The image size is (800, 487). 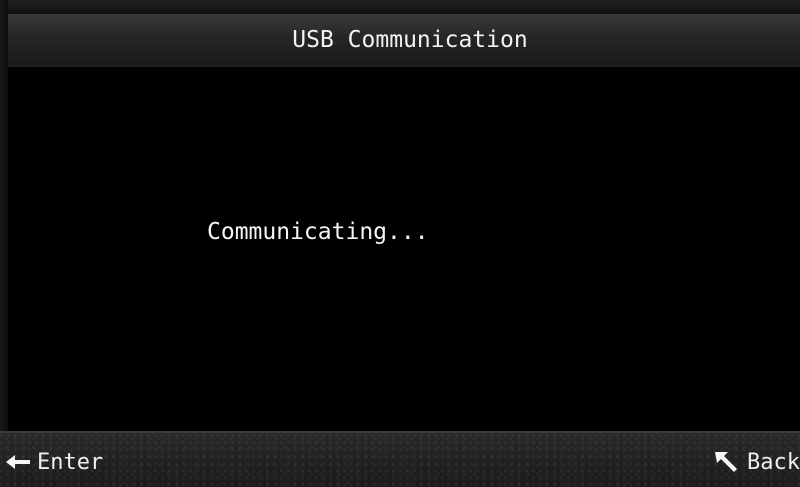 What do you see at coordinates (400, 459) in the screenshot?
I see `softkey-bar: Enter Back` at bounding box center [400, 459].